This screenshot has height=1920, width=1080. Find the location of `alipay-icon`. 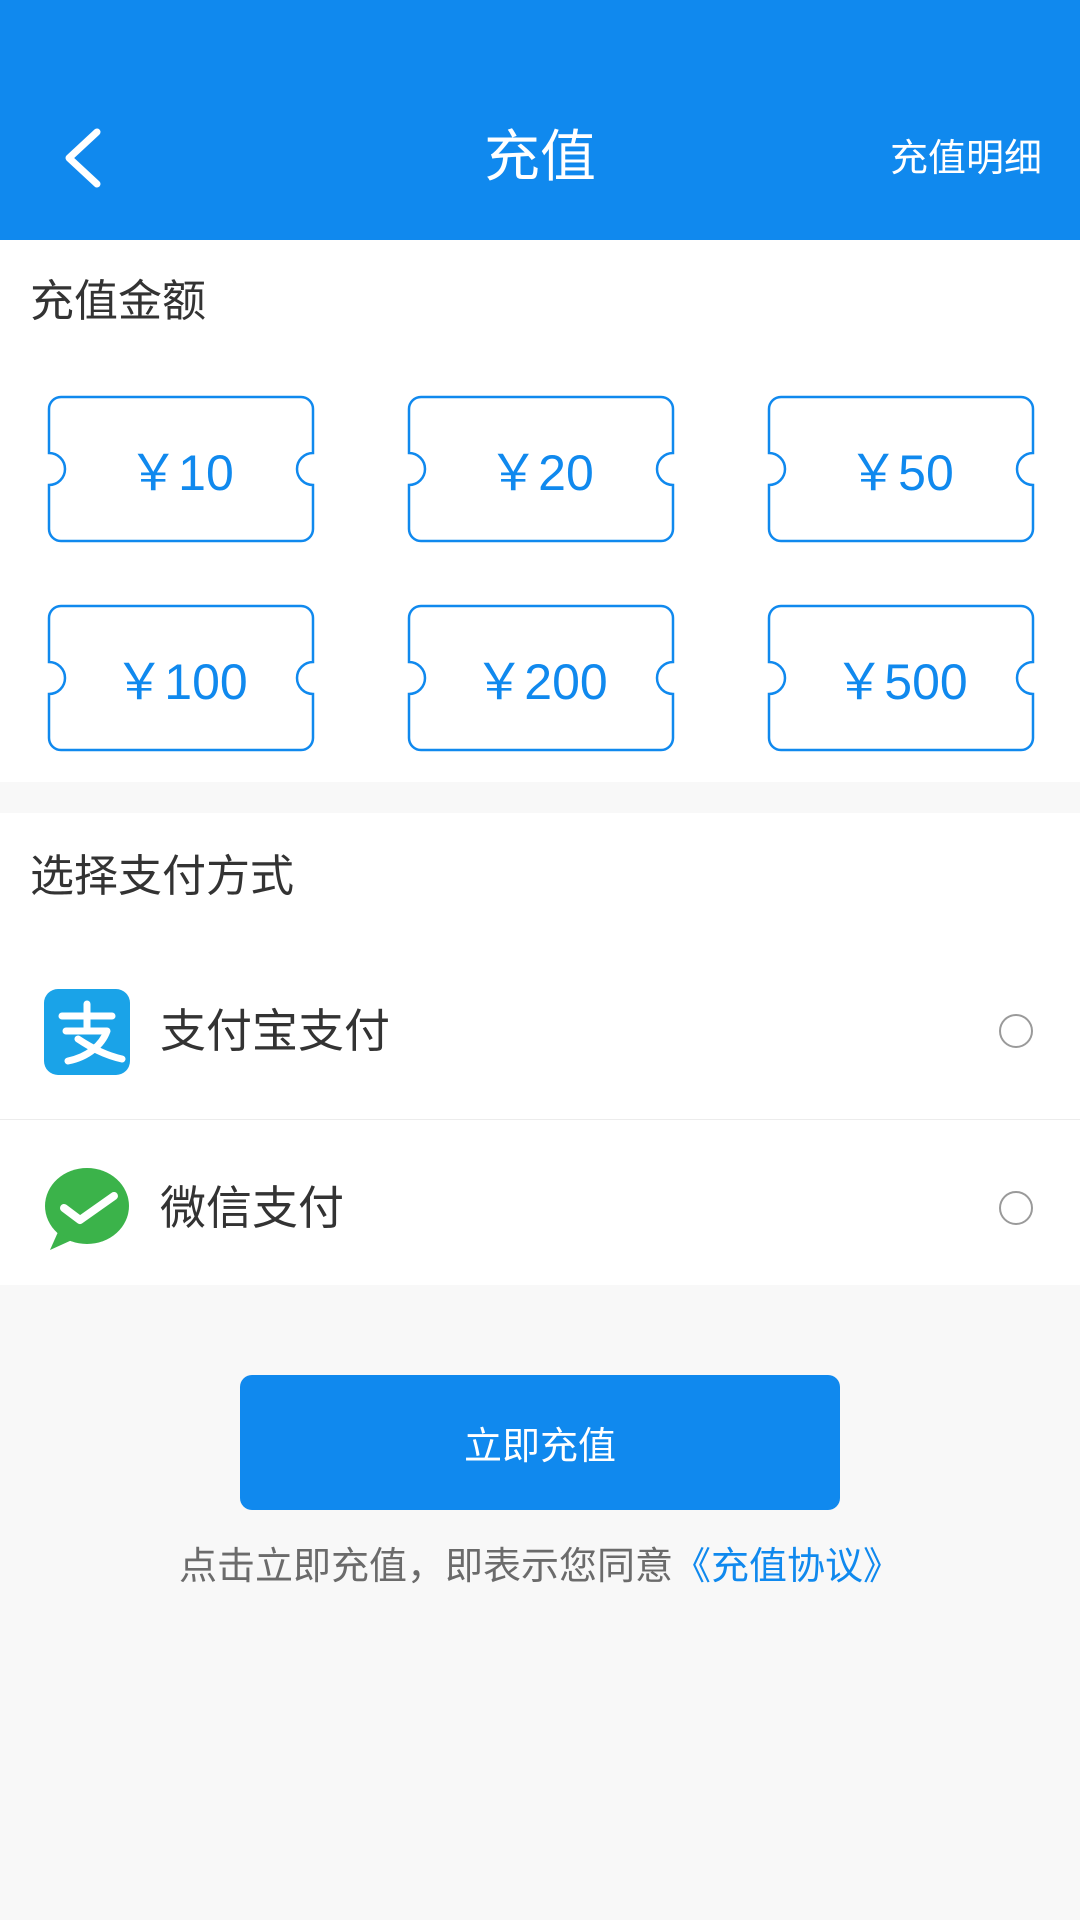

alipay-icon is located at coordinates (87, 1032).